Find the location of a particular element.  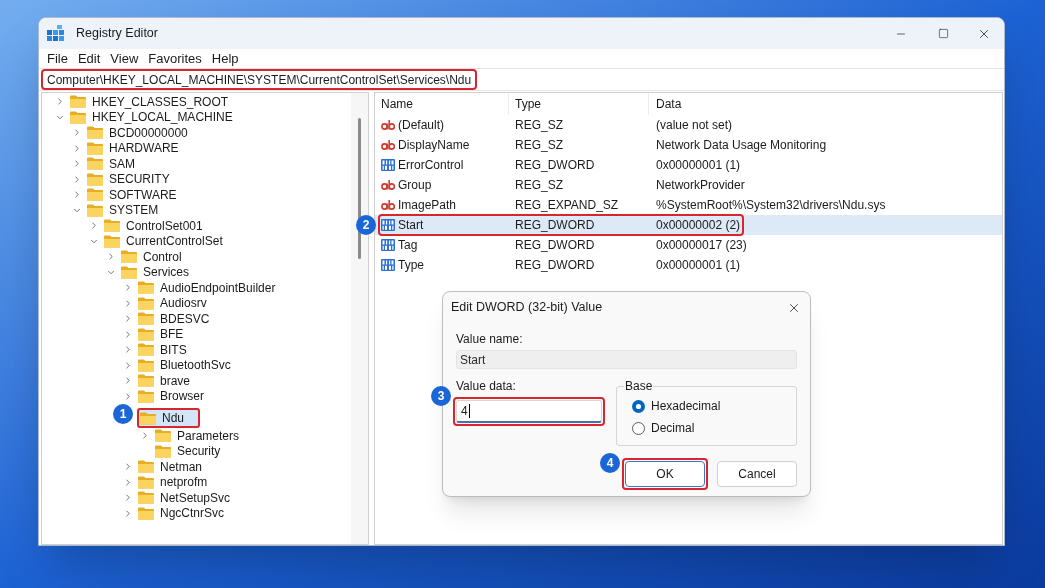

window-title: Registry Editor is located at coordinates (117, 34).